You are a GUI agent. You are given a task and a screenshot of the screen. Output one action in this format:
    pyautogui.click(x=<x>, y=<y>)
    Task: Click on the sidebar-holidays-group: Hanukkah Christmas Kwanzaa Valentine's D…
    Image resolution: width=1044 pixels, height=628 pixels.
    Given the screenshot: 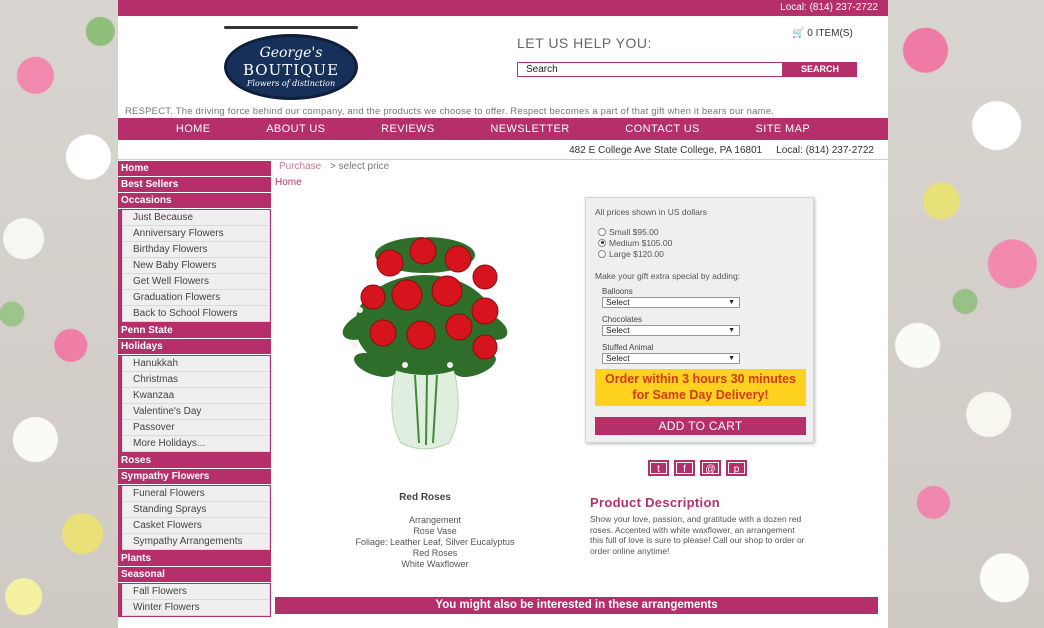 What is the action you would take?
    pyautogui.click(x=194, y=404)
    